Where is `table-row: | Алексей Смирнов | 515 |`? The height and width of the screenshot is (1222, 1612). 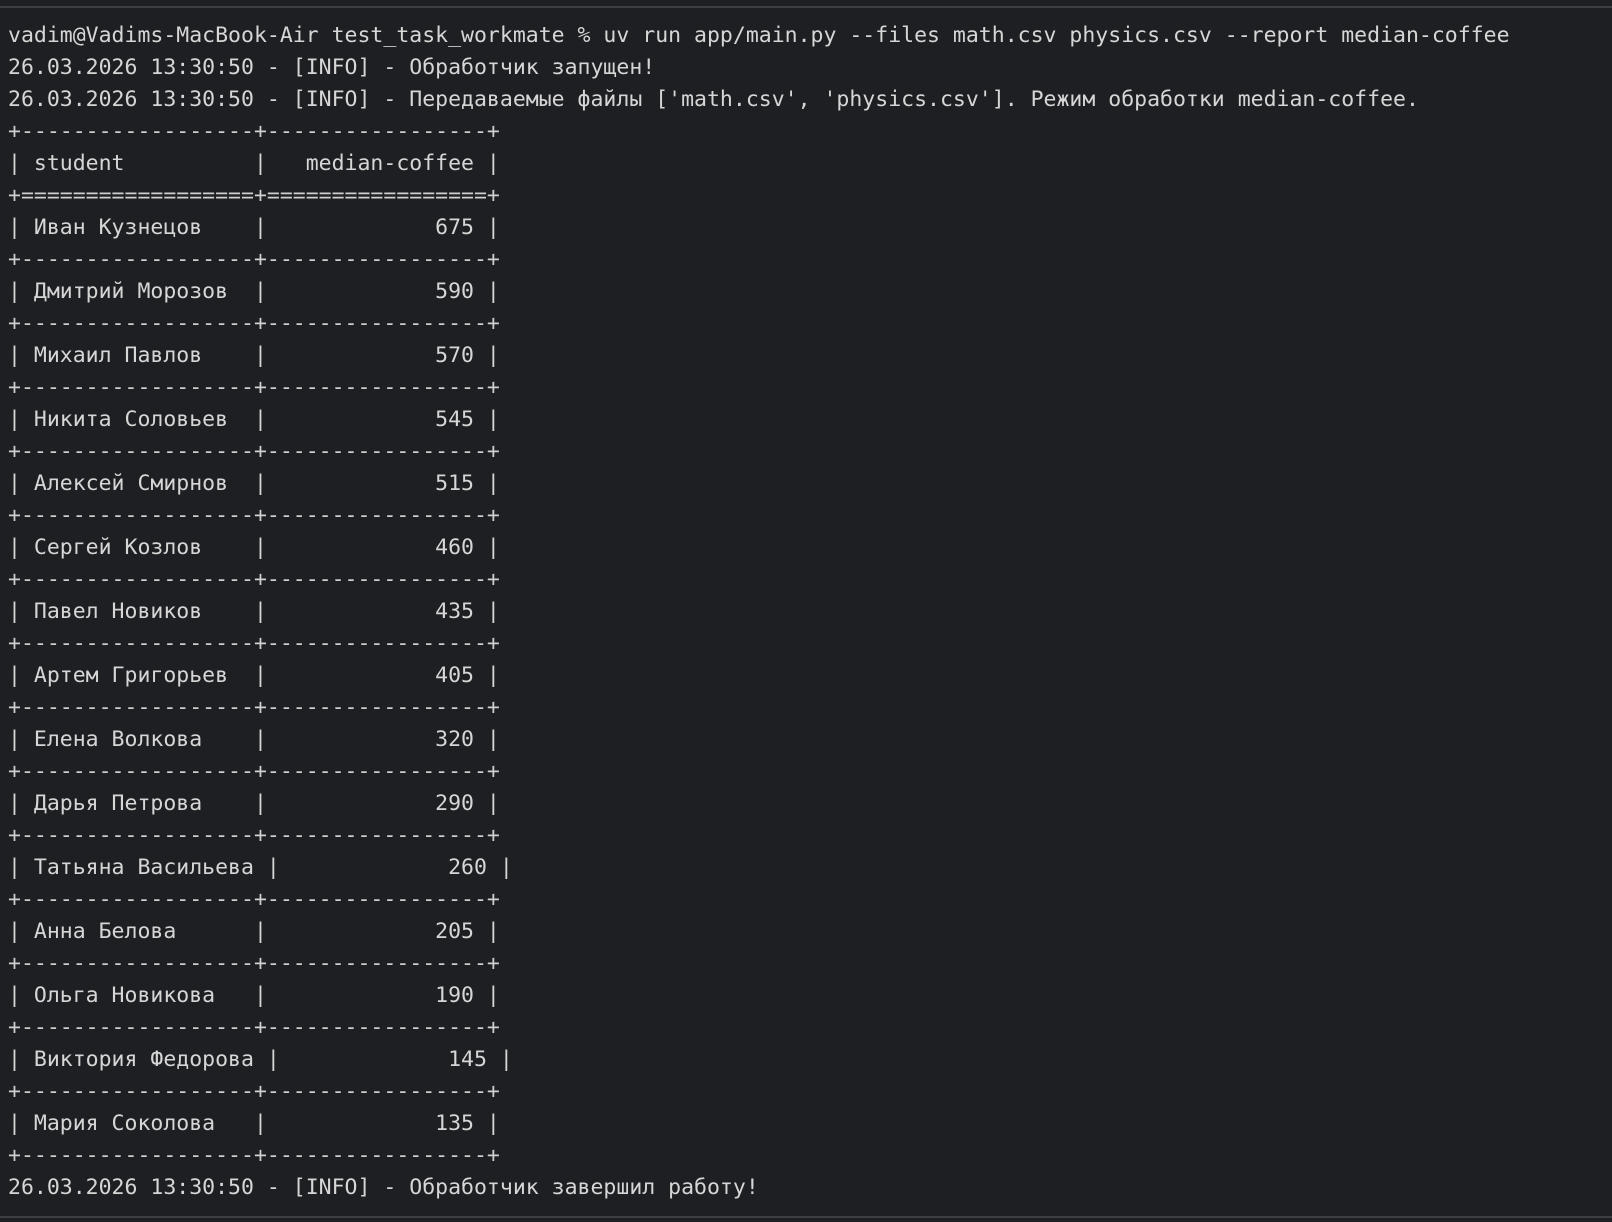
table-row: | Алексей Смирнов | 515 | is located at coordinates (254, 483).